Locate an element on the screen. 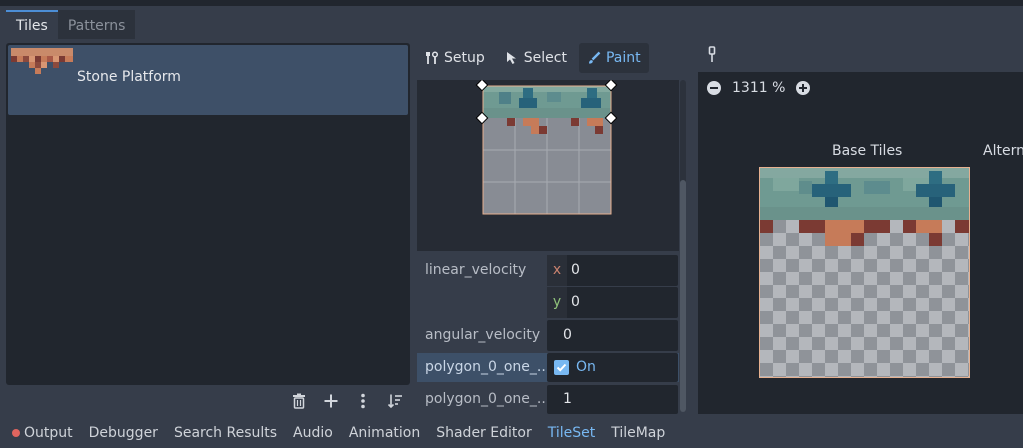 The height and width of the screenshot is (448, 1023). tile-thumbnail is located at coordinates (42, 61).